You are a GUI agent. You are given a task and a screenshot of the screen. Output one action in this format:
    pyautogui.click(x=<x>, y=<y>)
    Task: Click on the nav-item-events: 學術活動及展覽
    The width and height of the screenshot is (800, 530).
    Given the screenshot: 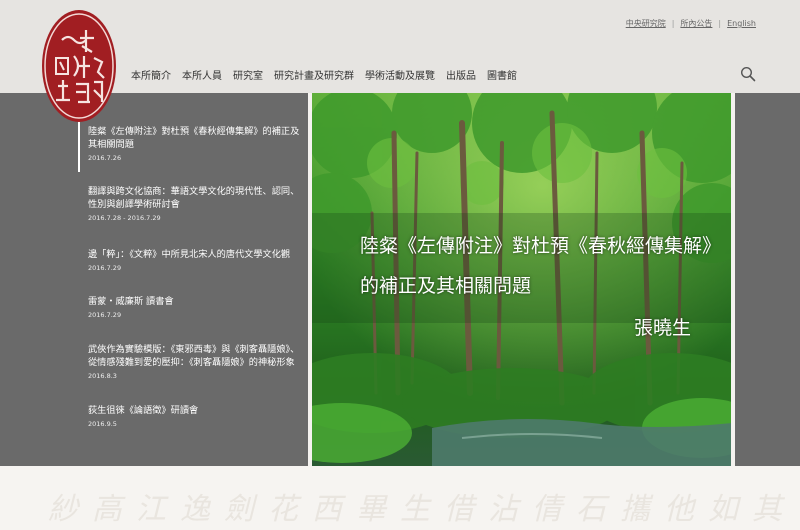 What is the action you would take?
    pyautogui.click(x=400, y=74)
    